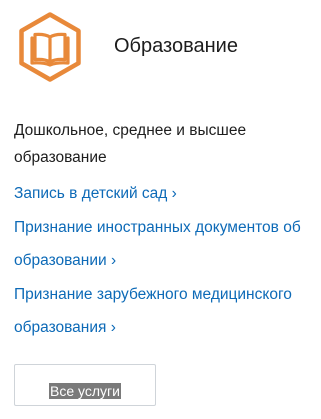 Image resolution: width=321 pixels, height=419 pixels. What do you see at coordinates (85, 391) in the screenshot?
I see `all-services-button-label: Все услуги` at bounding box center [85, 391].